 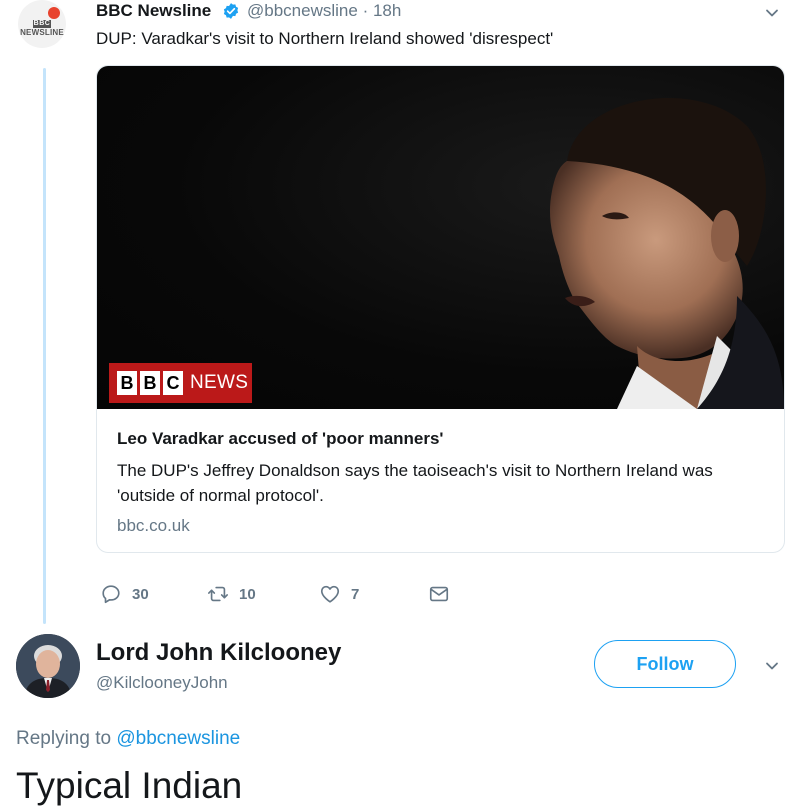 What do you see at coordinates (666, 253) in the screenshot?
I see `portrait-photo` at bounding box center [666, 253].